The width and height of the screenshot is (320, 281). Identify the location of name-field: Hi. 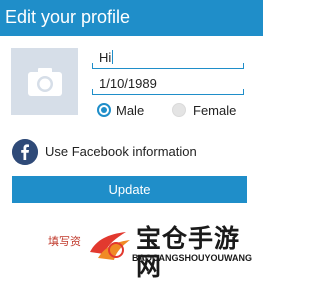
(168, 57).